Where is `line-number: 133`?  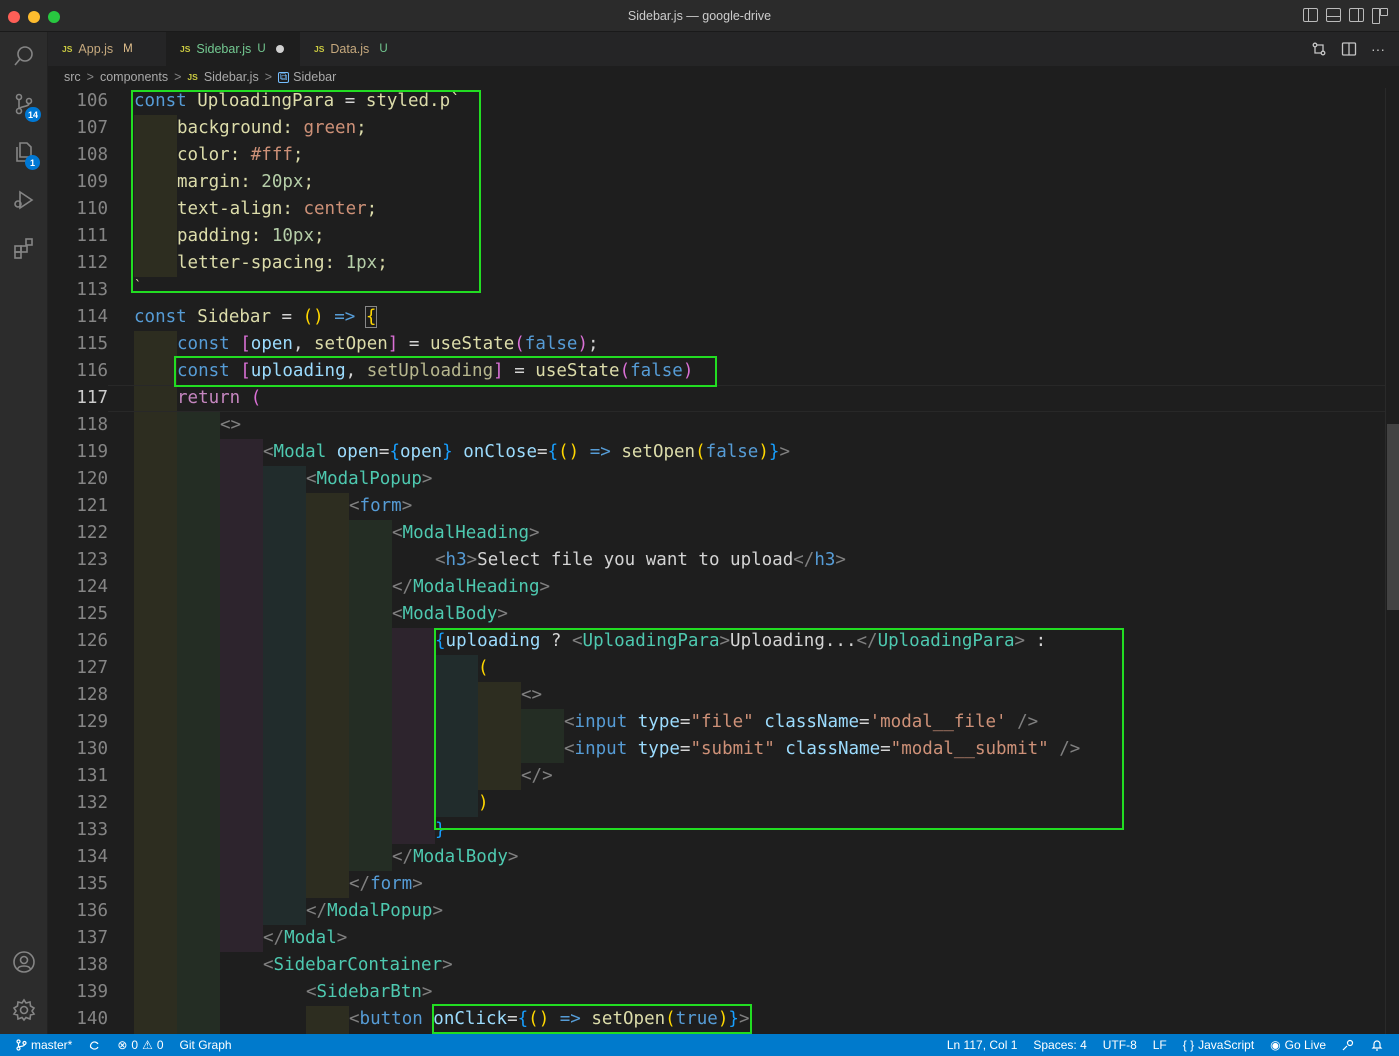
line-number: 133 is located at coordinates (92, 830).